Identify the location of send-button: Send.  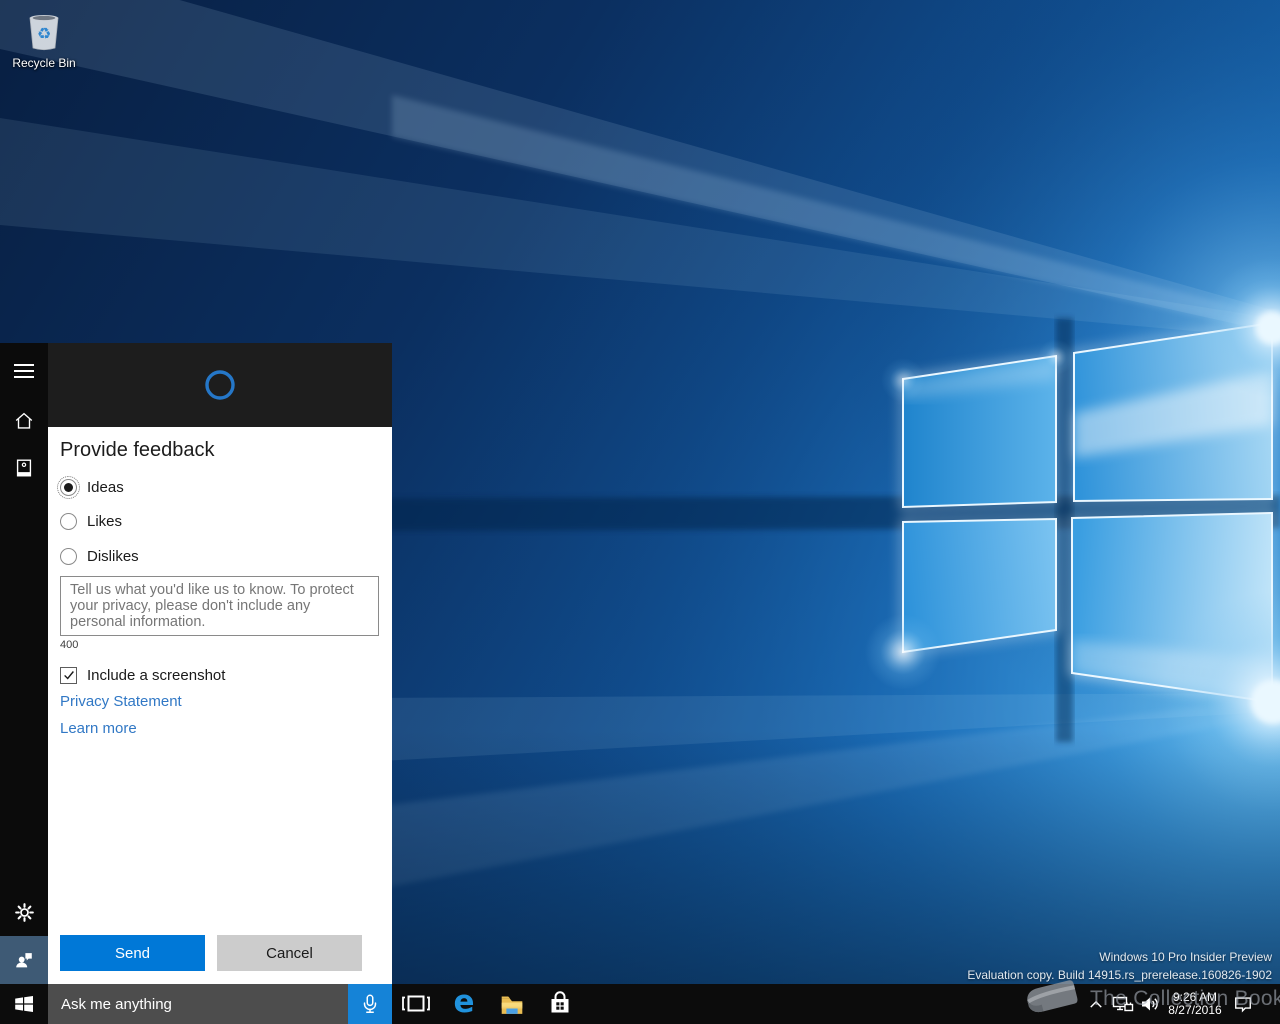
(132, 953).